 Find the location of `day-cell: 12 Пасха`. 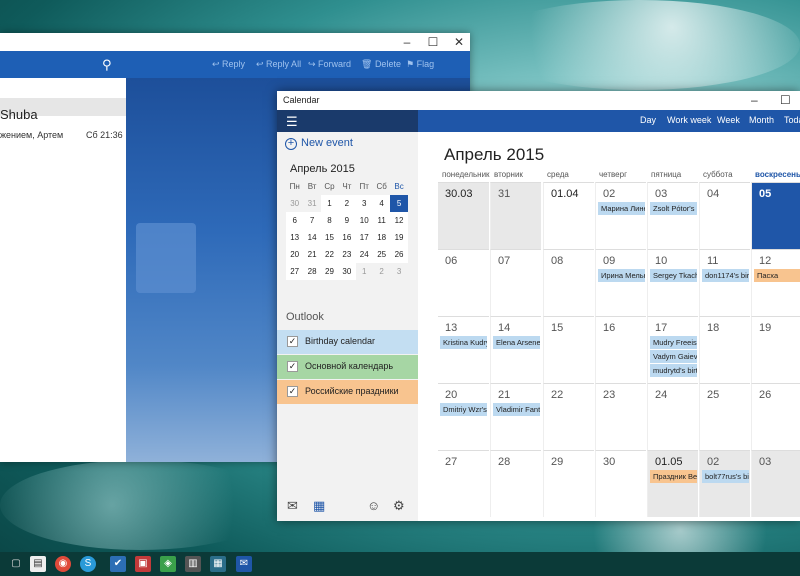

day-cell: 12 Пасха is located at coordinates (775, 282).